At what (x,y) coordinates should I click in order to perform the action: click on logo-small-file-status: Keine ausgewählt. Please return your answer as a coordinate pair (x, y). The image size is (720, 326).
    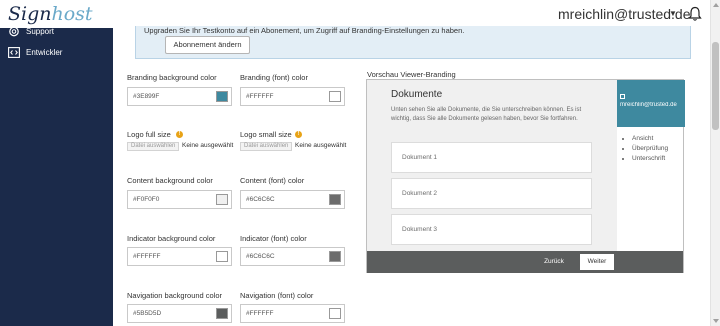
    Looking at the image, I should click on (321, 145).